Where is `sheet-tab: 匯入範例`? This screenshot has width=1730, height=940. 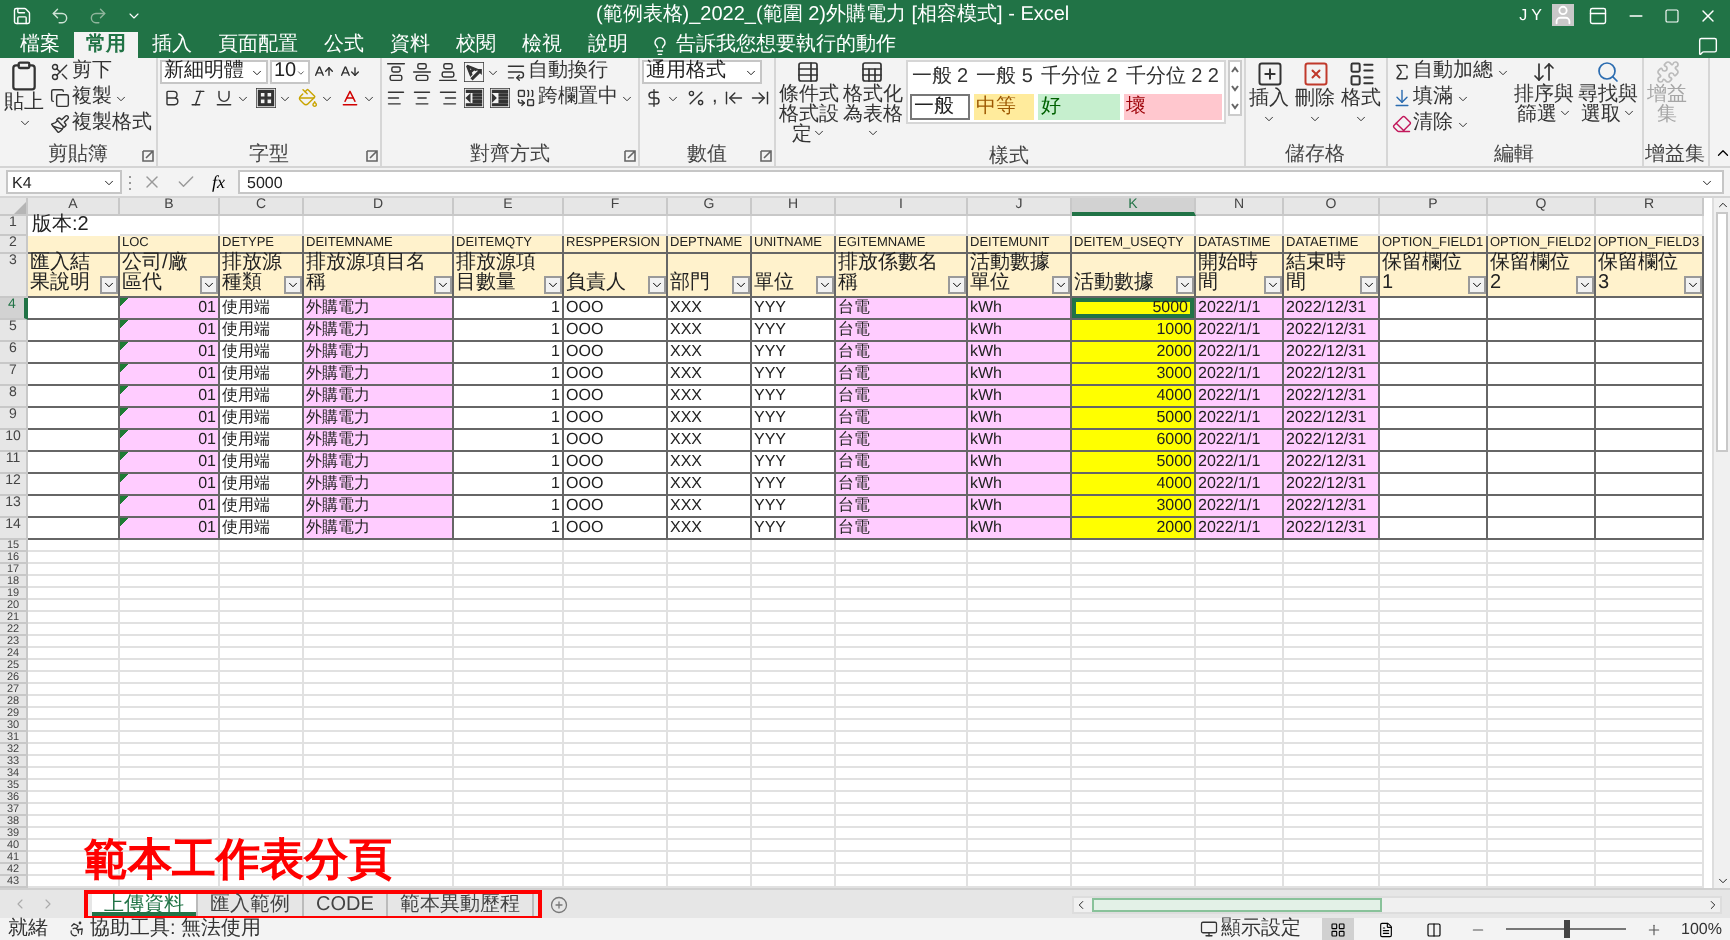
sheet-tab: 匯入範例 is located at coordinates (251, 904).